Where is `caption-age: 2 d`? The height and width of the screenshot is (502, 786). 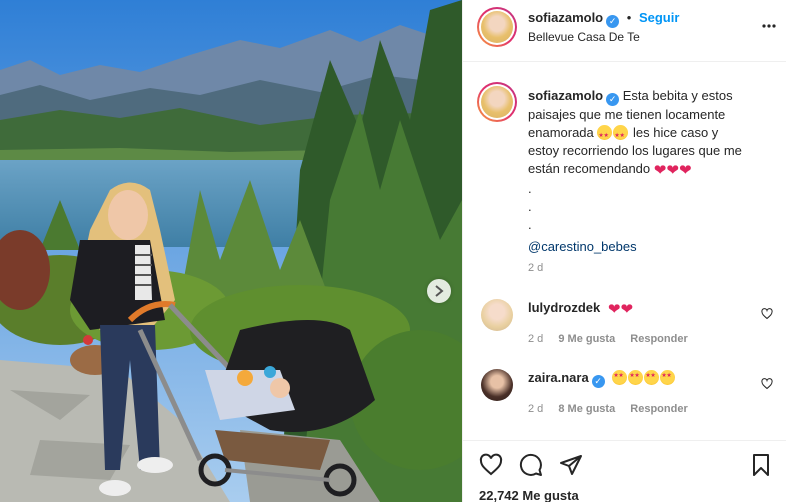
caption-age: 2 d is located at coordinates (535, 268).